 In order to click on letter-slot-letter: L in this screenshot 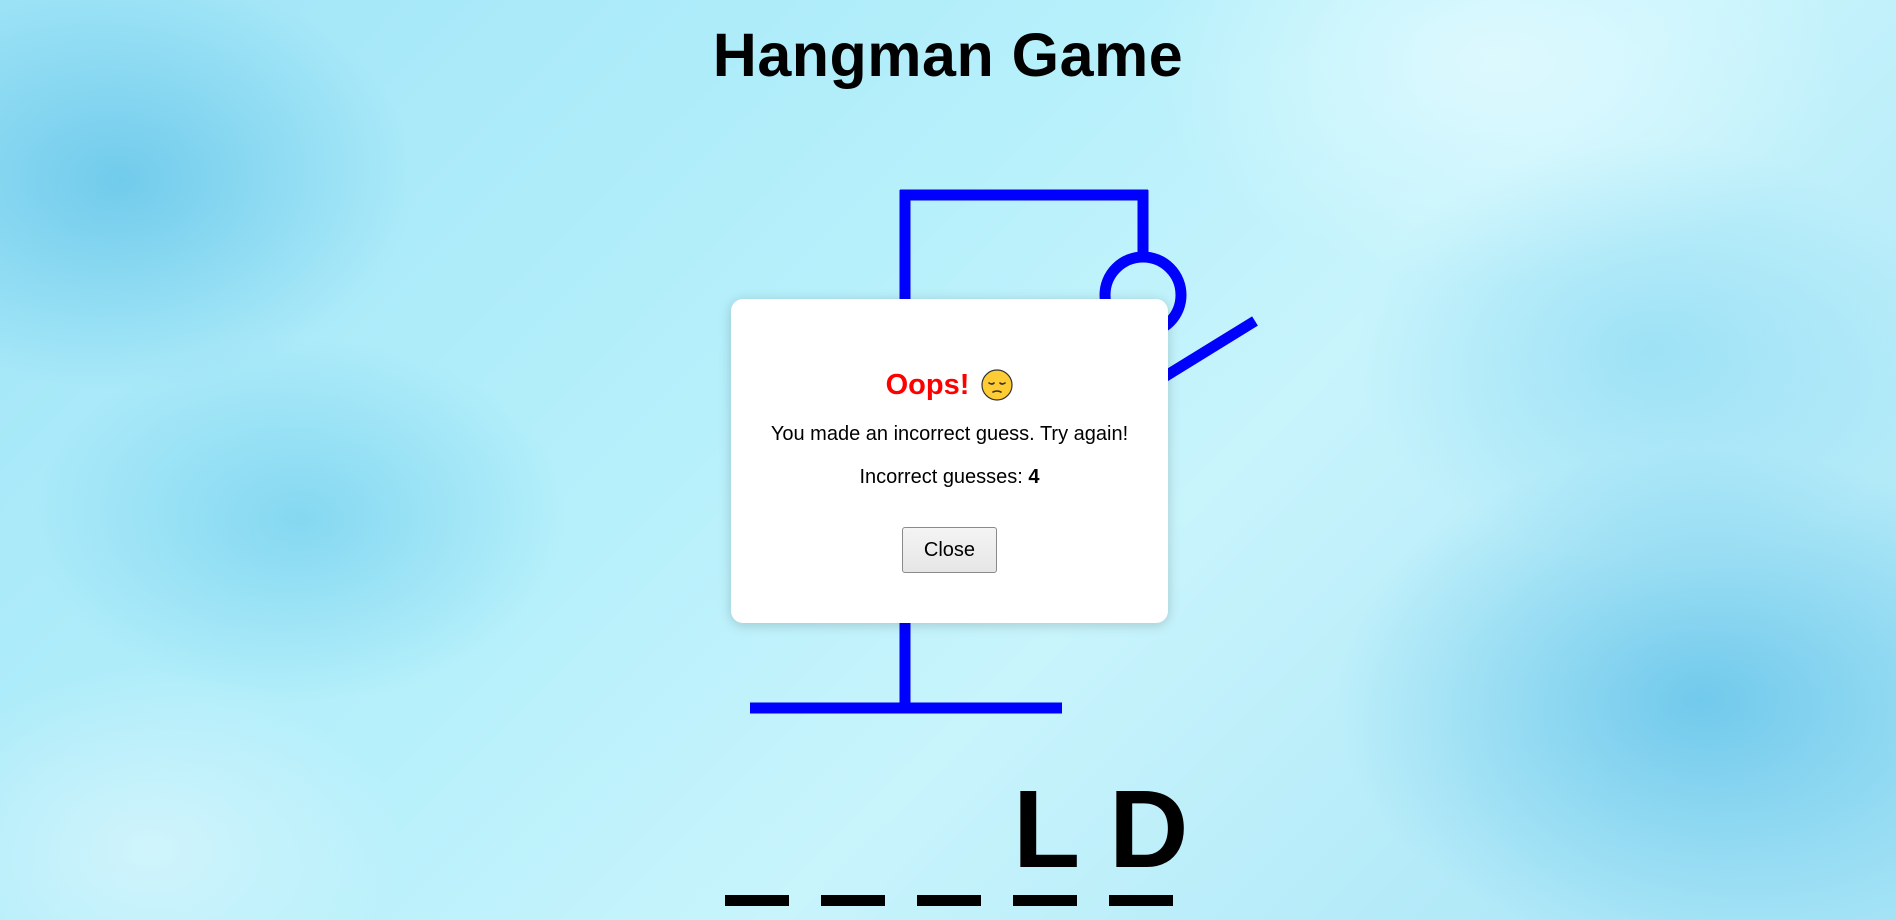, I will do `click(1047, 829)`.